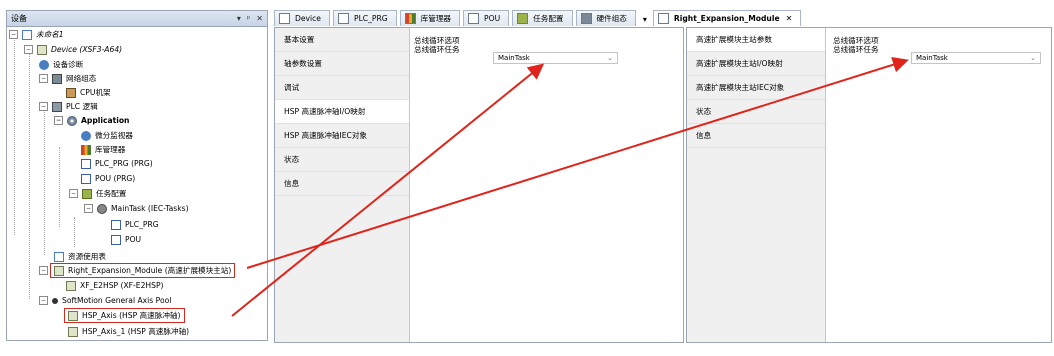  What do you see at coordinates (116, 224) in the screenshot?
I see `program-call-icon` at bounding box center [116, 224].